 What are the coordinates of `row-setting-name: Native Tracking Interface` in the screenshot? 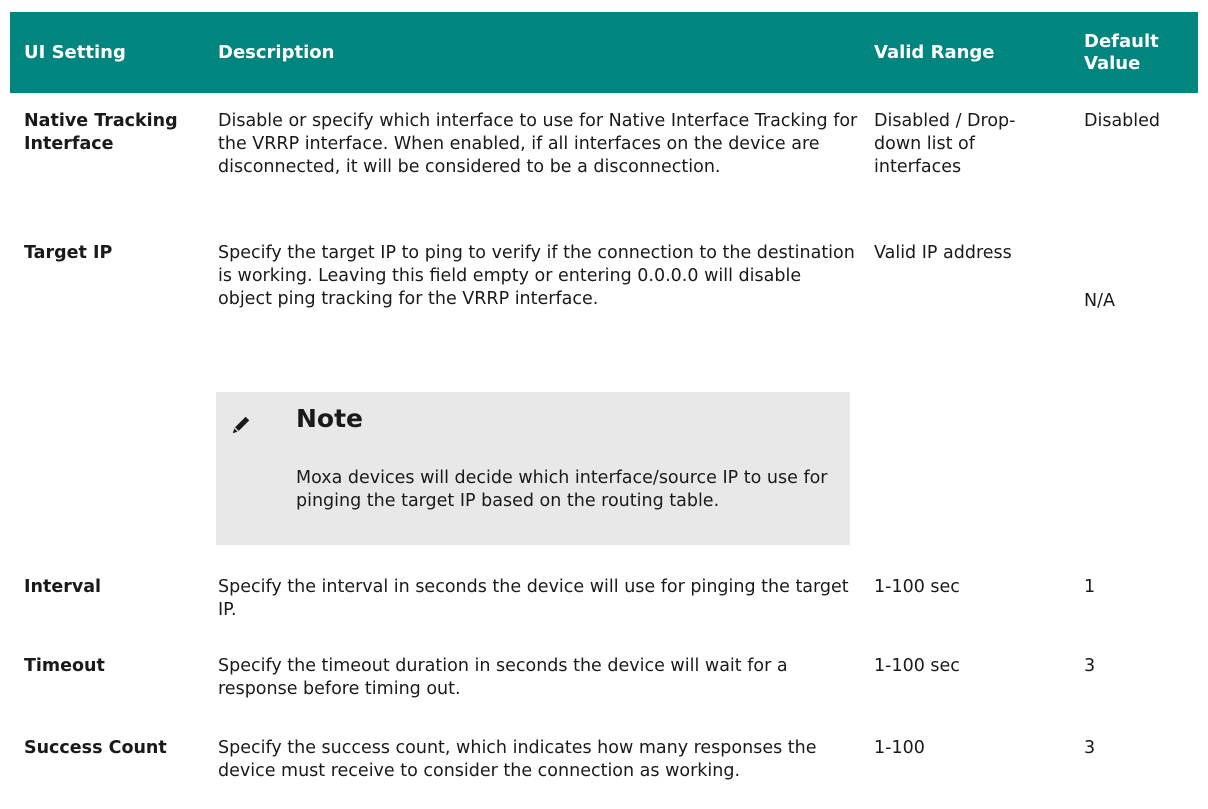 It's located at (101, 132).